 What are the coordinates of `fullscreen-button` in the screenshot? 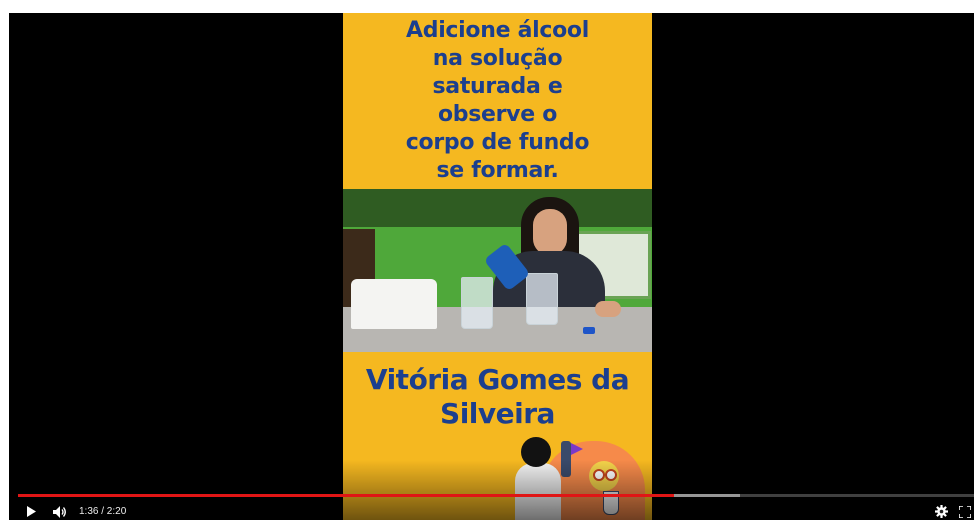 It's located at (965, 511).